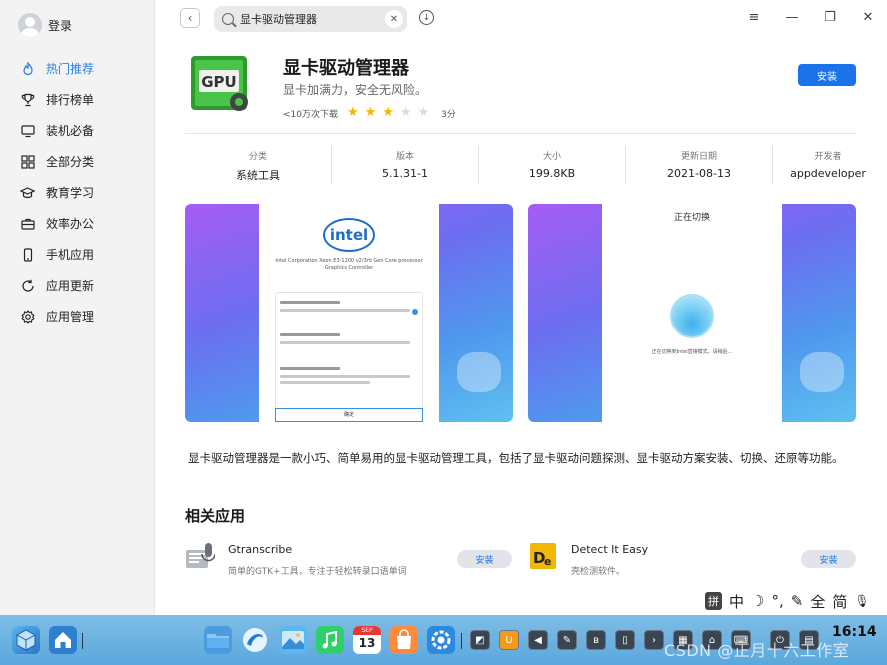 The image size is (887, 665). What do you see at coordinates (77, 223) in the screenshot?
I see `sidebar-item-office: 效率办公` at bounding box center [77, 223].